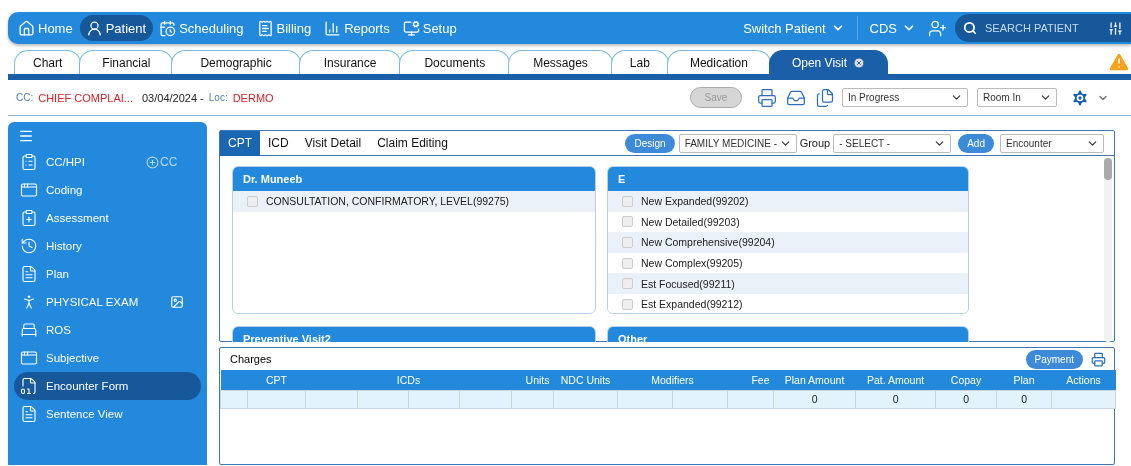 The height and width of the screenshot is (466, 1131). I want to click on location-label: Loc:, so click(218, 97).